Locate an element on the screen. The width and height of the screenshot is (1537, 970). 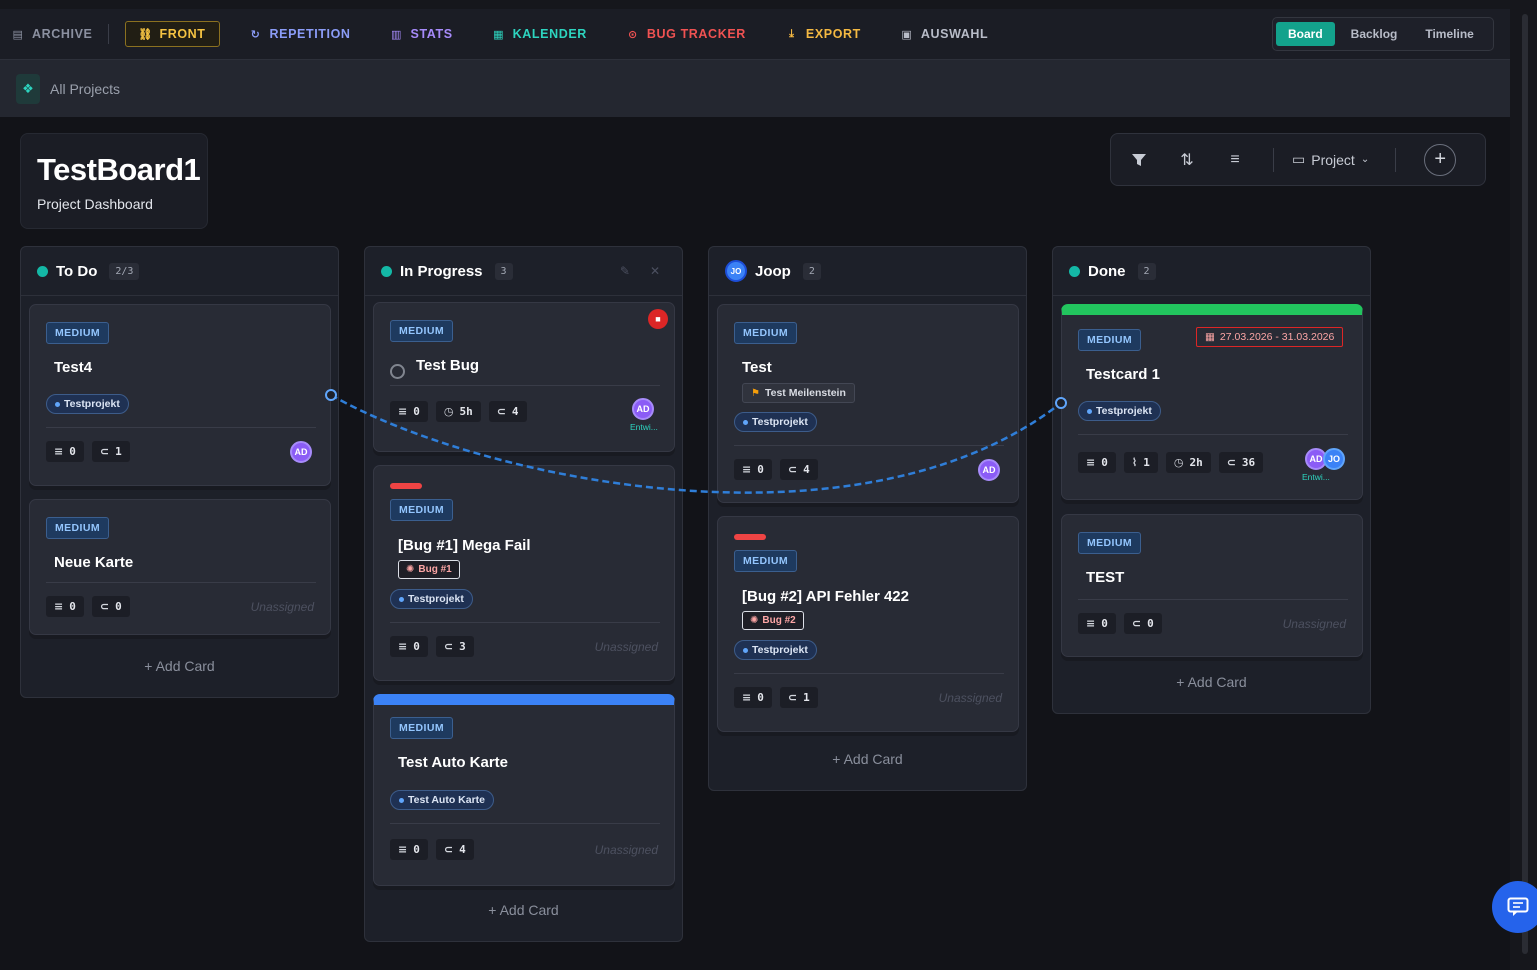
subtask-count: ⊂ 3 is located at coordinates (454, 646).